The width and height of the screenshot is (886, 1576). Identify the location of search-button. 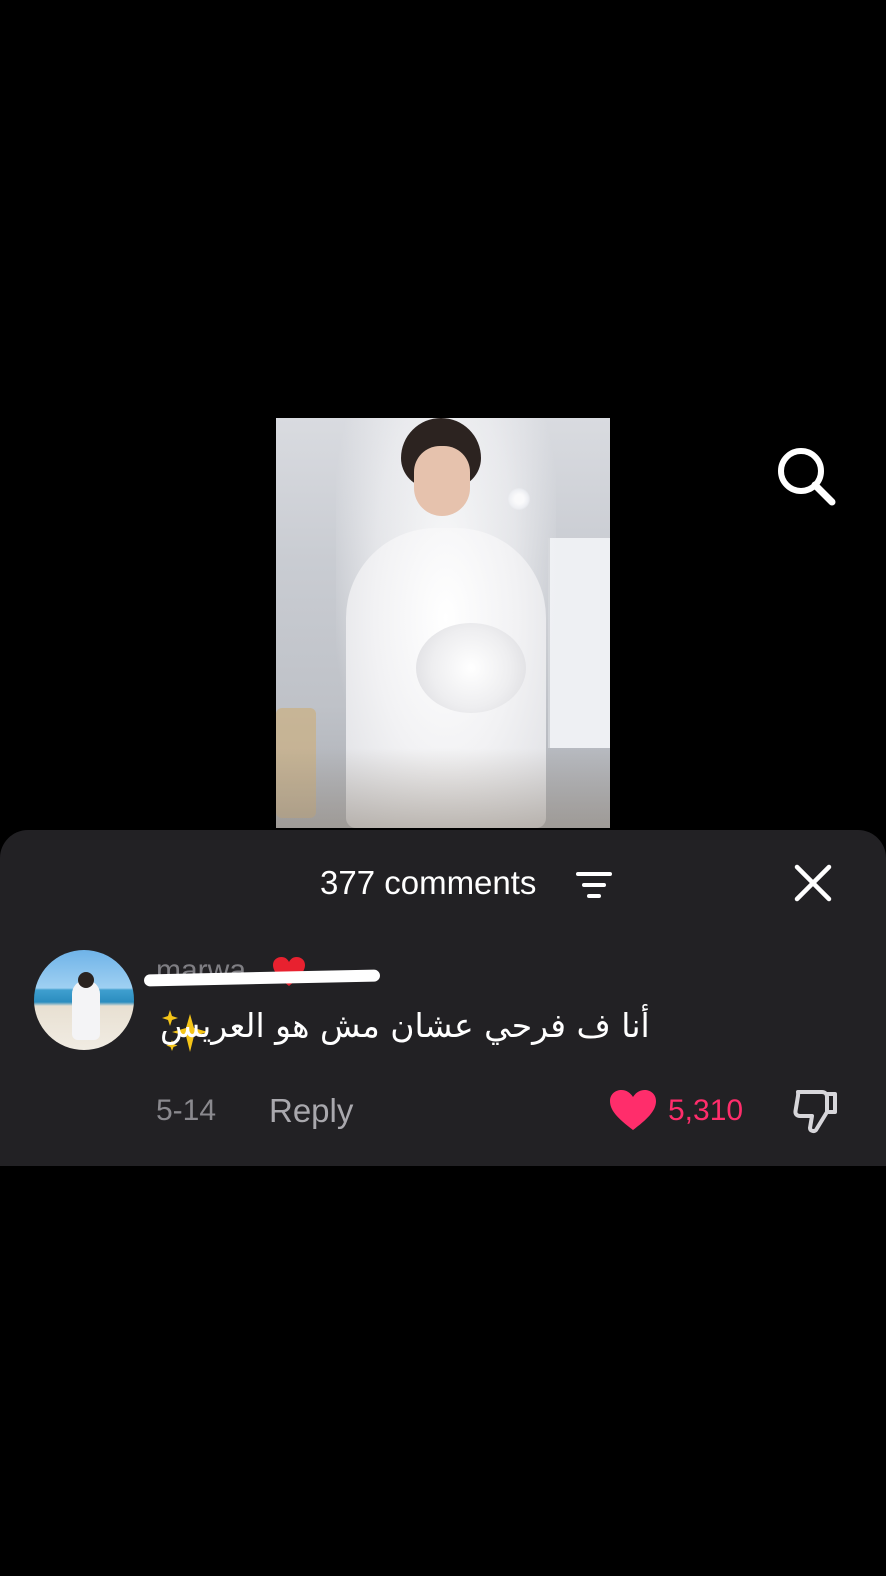
(806, 476).